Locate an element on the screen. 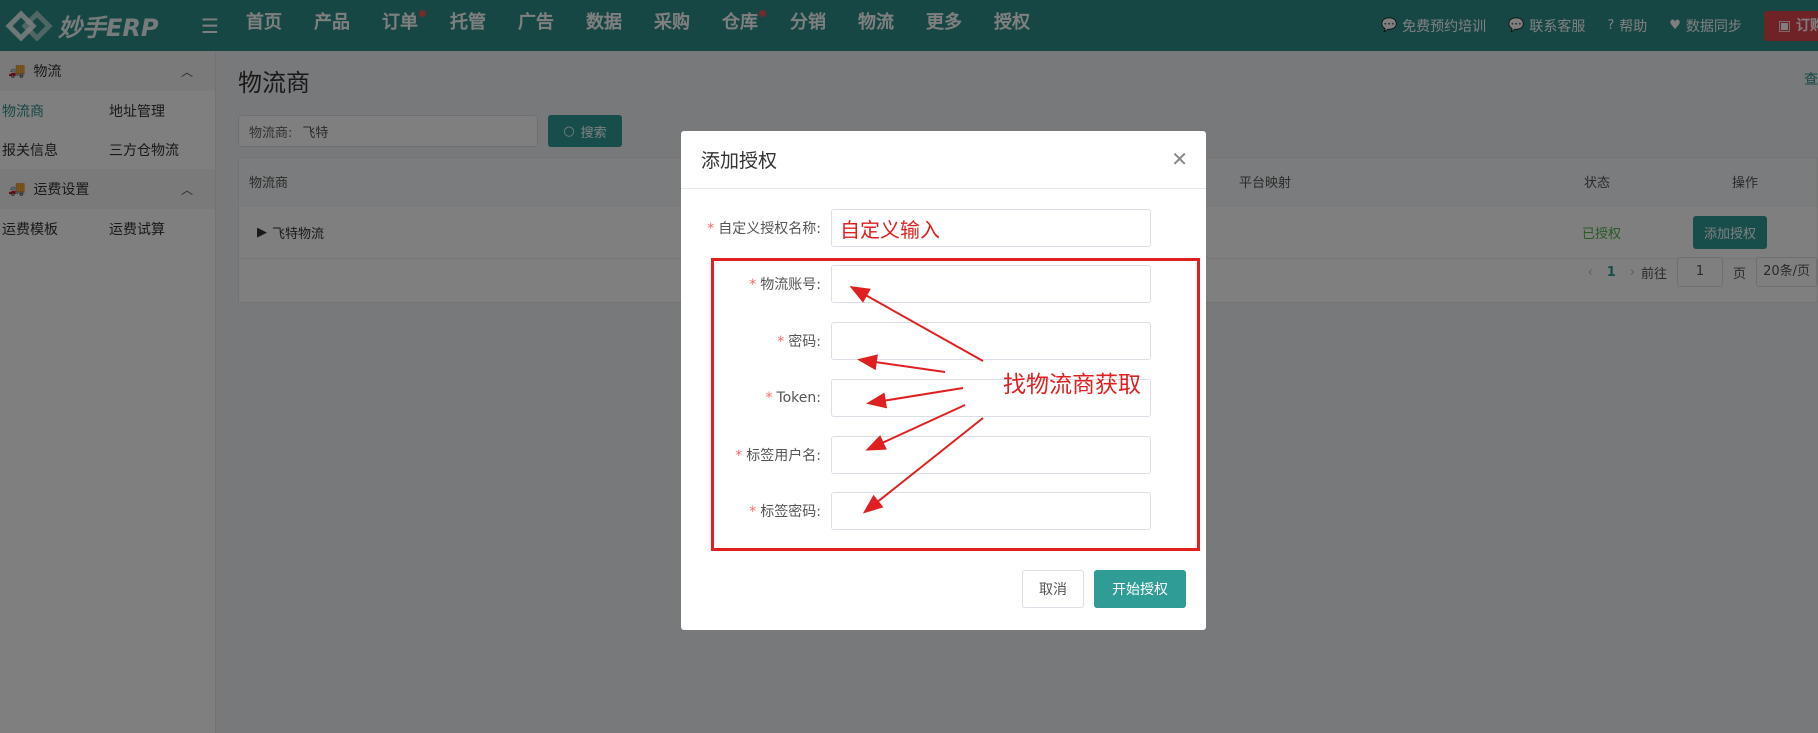  field-auth-name: * 自定义授权名称: 自定义输入 is located at coordinates (943, 228).